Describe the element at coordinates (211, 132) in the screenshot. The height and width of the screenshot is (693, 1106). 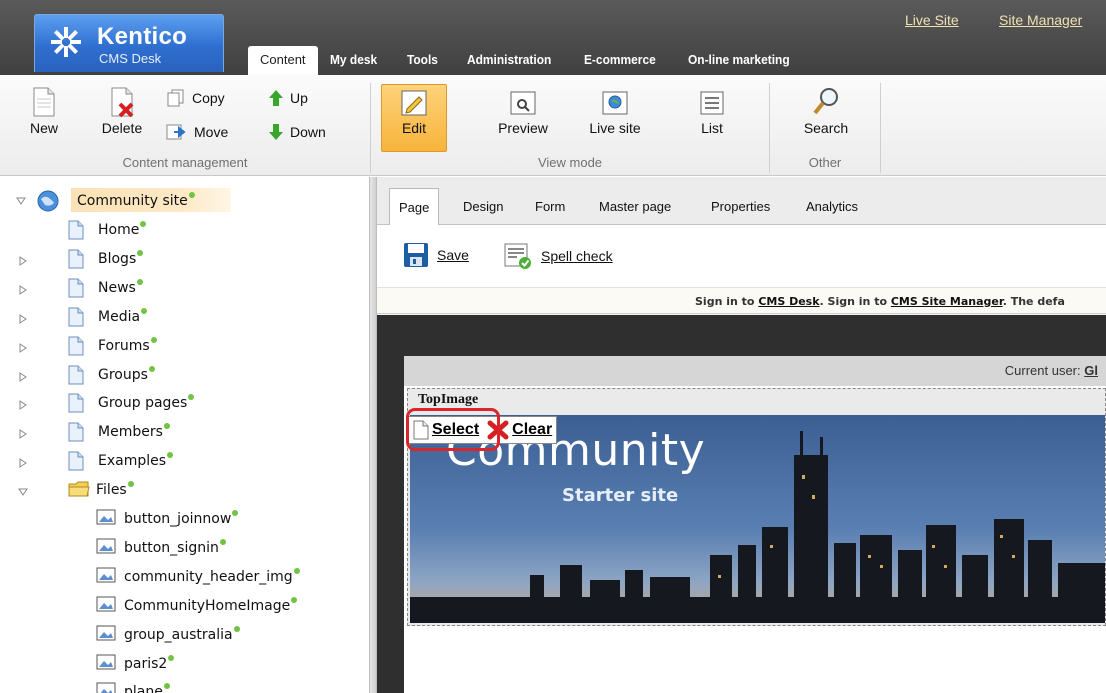
I see `move-label: Move` at that location.